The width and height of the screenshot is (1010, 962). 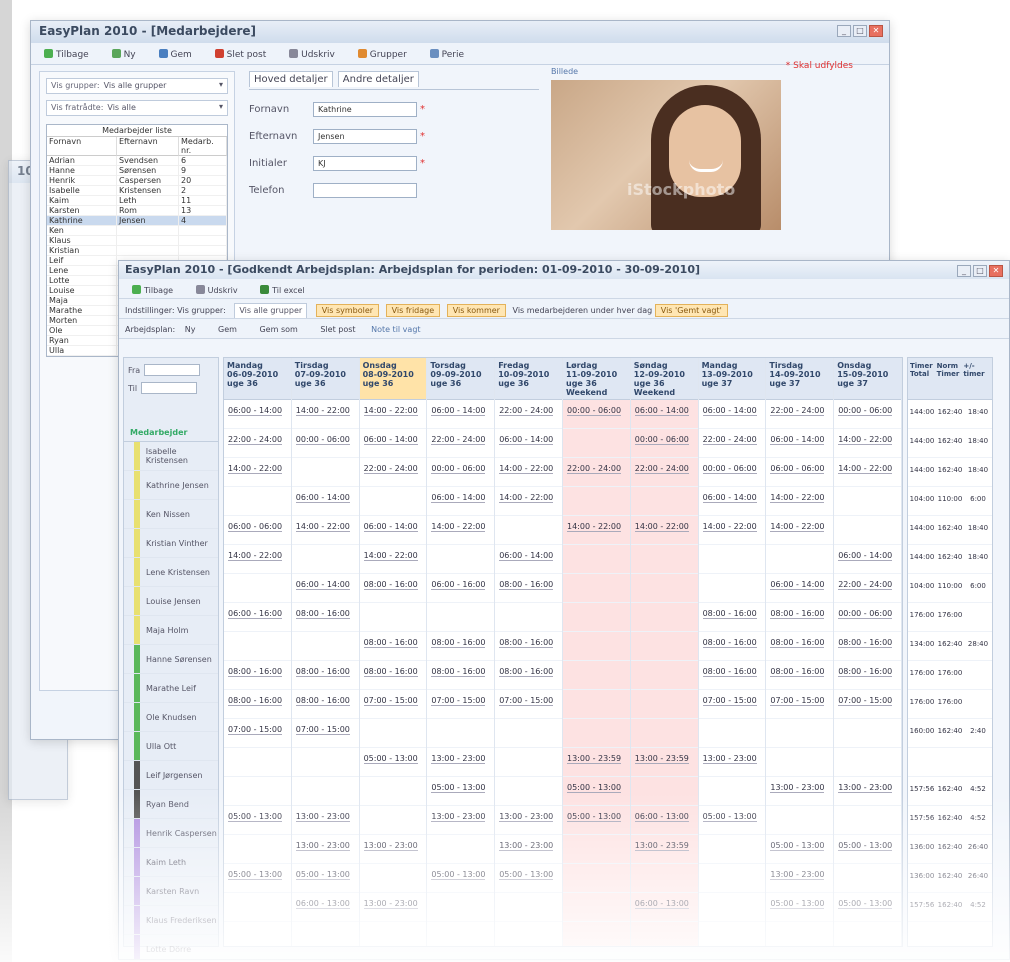 I want to click on employee-row: Ryan Bend, so click(x=171, y=804).